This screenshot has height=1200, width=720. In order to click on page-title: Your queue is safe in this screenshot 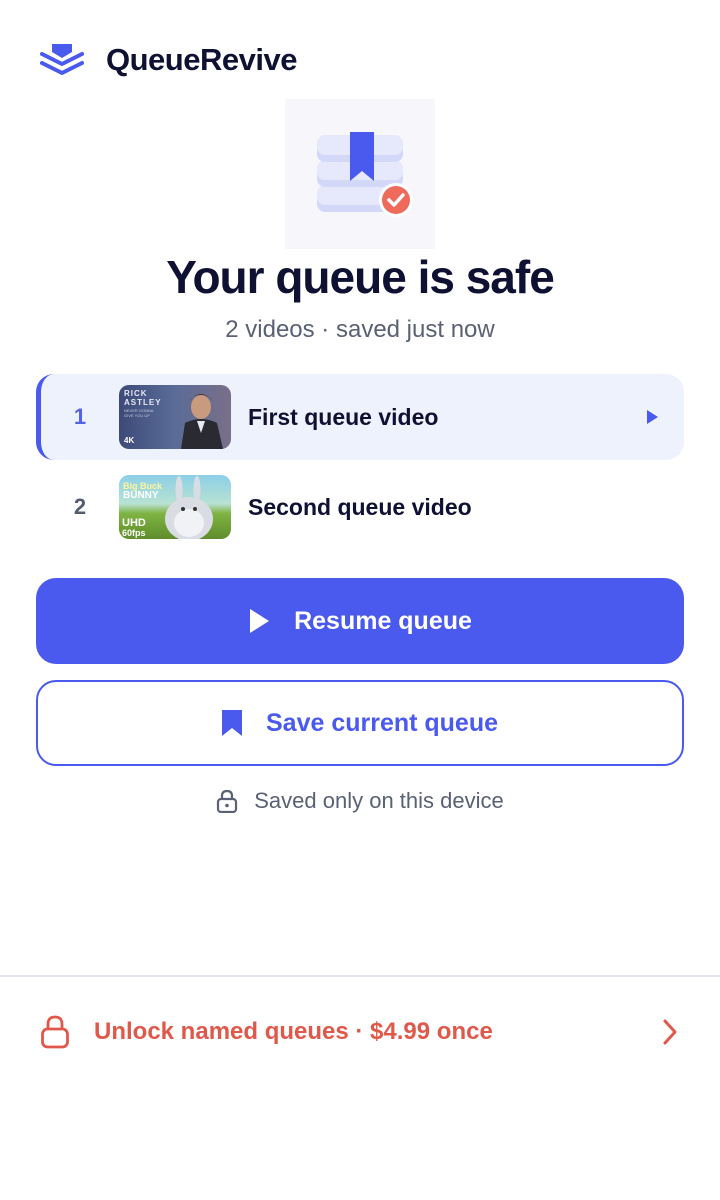, I will do `click(360, 277)`.